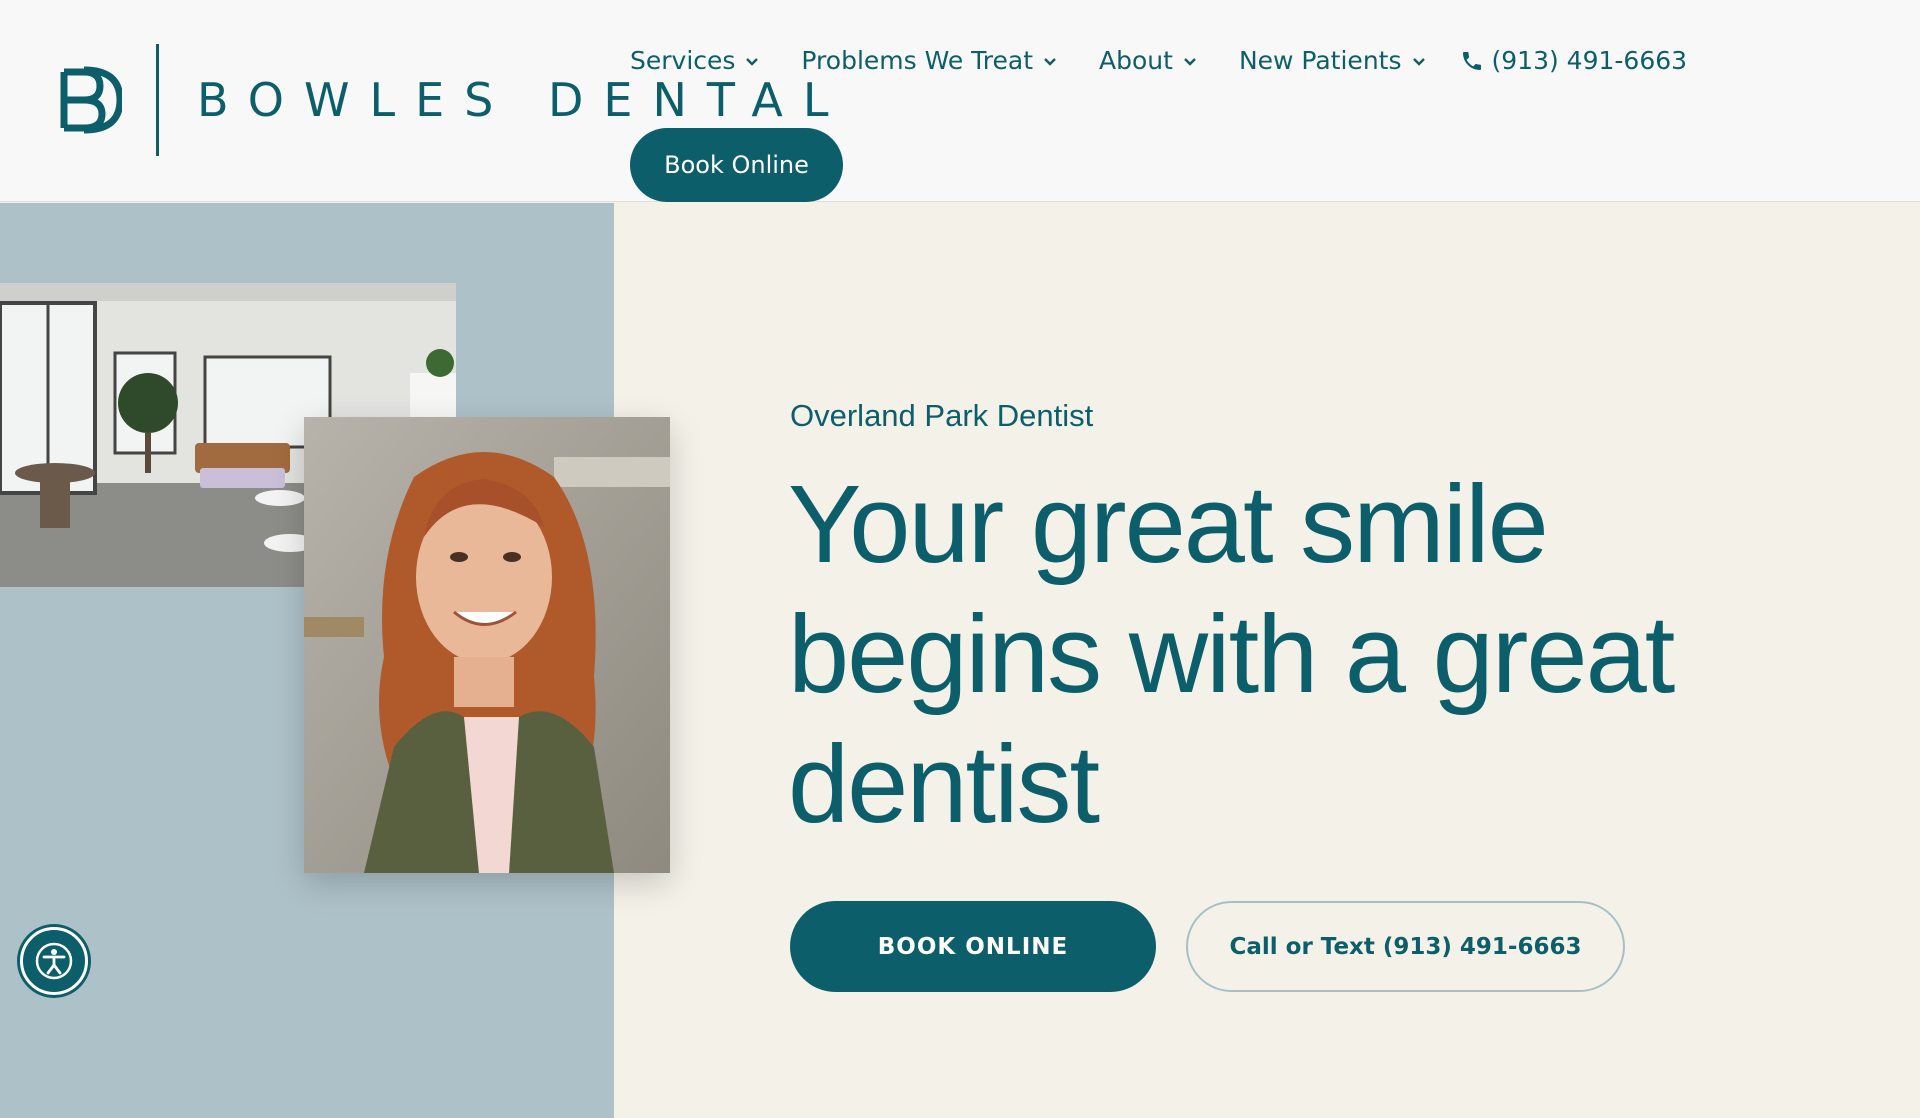  What do you see at coordinates (736, 165) in the screenshot?
I see `book-online-header-button: Book Online` at bounding box center [736, 165].